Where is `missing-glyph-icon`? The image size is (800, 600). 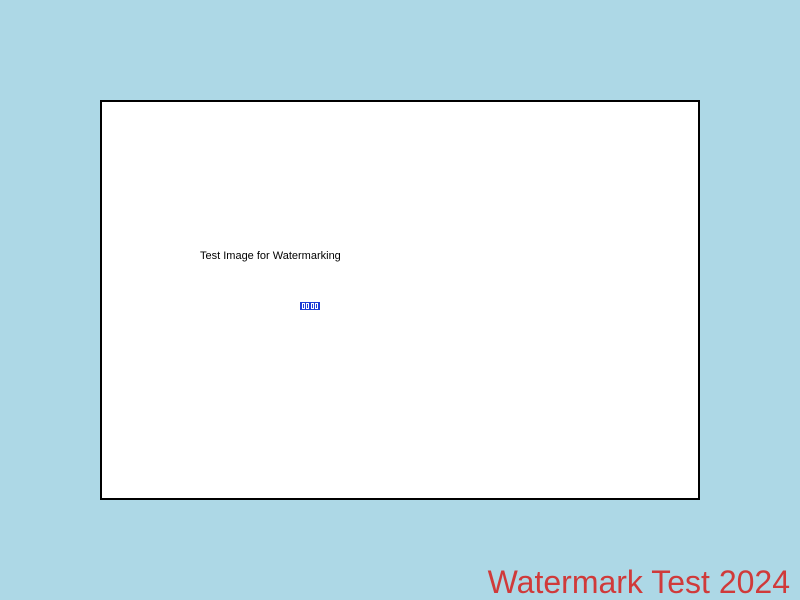 missing-glyph-icon is located at coordinates (310, 306).